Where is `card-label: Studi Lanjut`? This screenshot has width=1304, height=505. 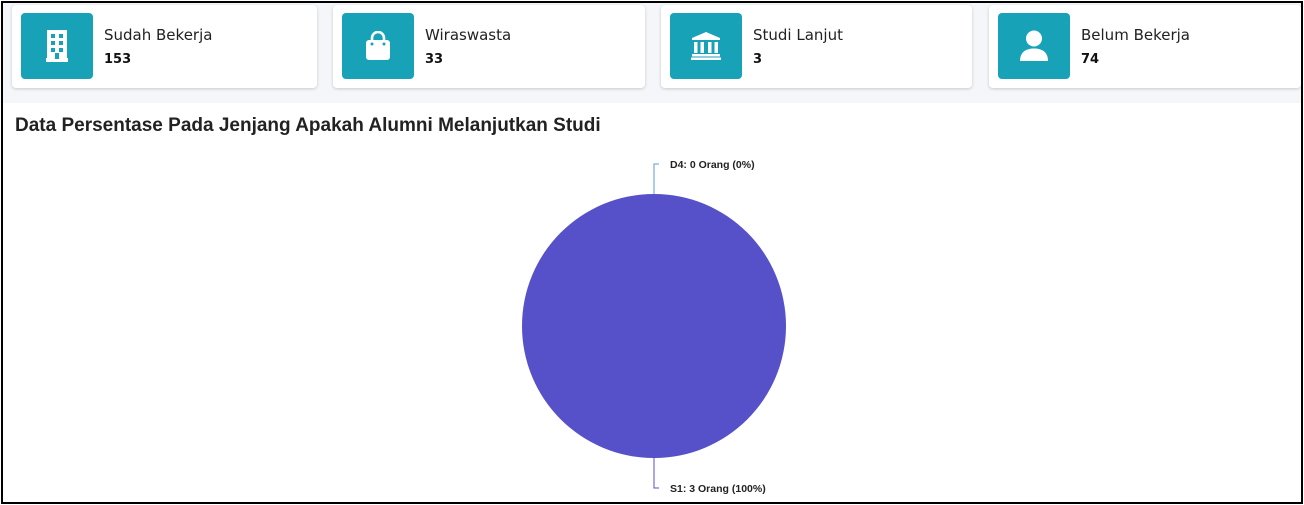 card-label: Studi Lanjut is located at coordinates (798, 35).